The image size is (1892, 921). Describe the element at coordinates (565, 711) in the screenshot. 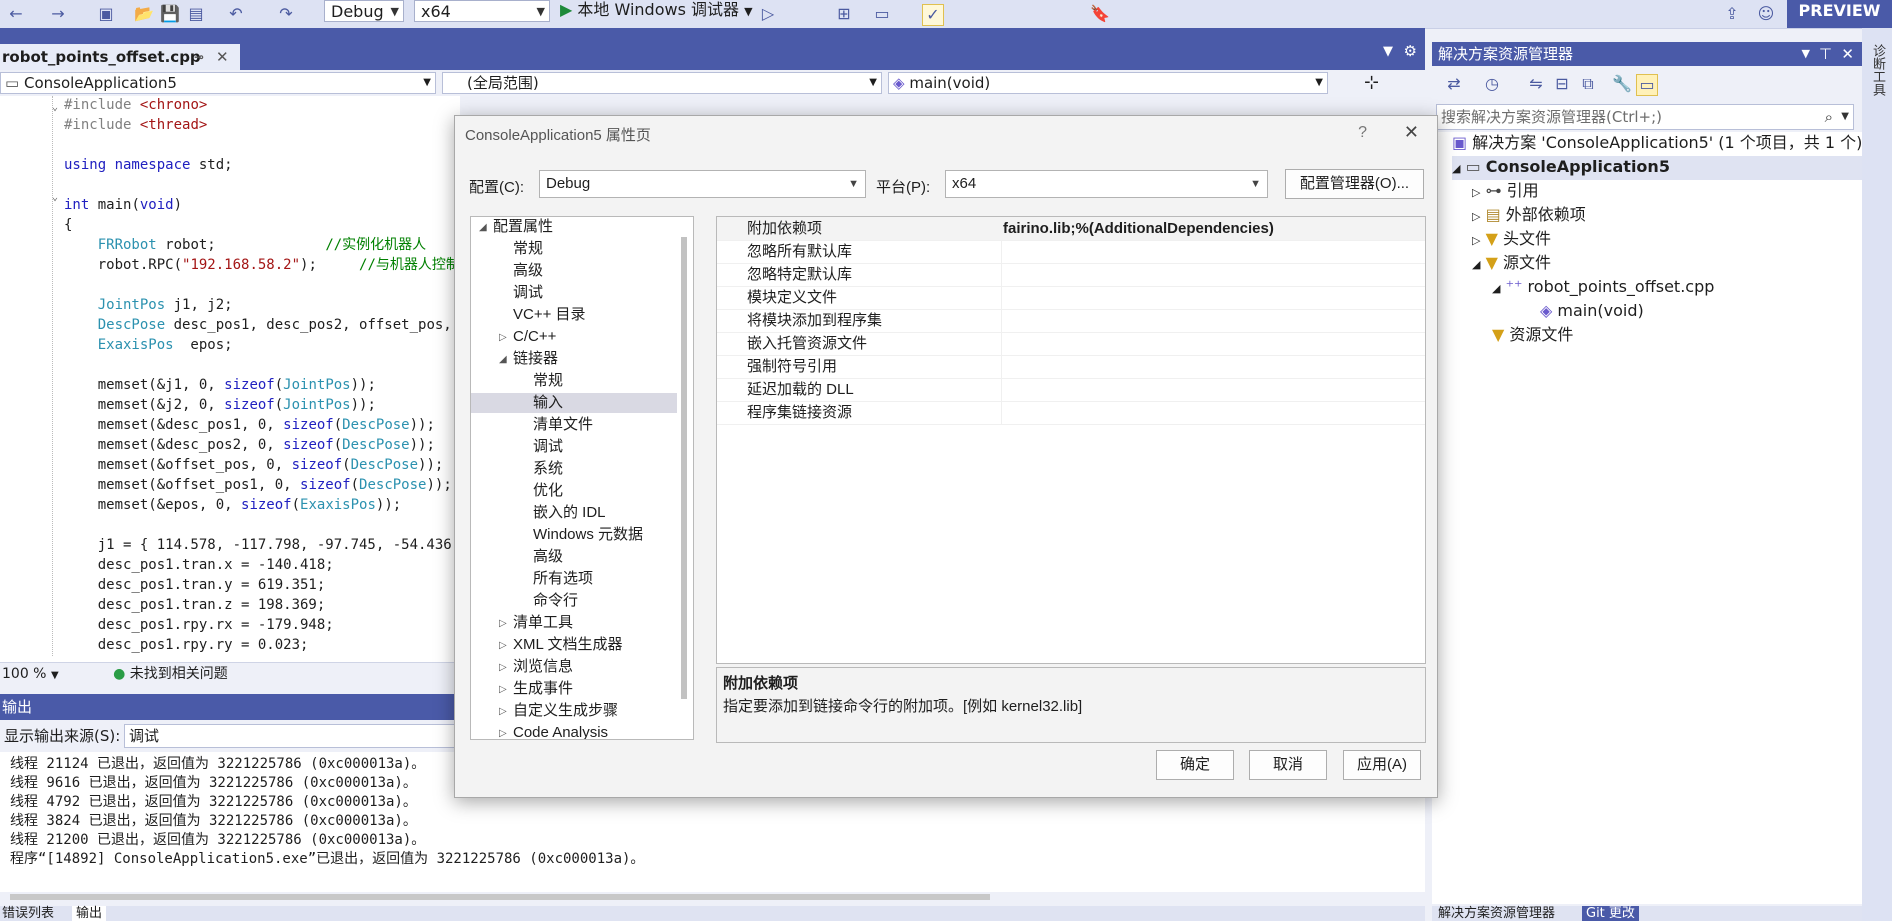

I see `tree-custom-build-step: 自定义生成步骤` at that location.